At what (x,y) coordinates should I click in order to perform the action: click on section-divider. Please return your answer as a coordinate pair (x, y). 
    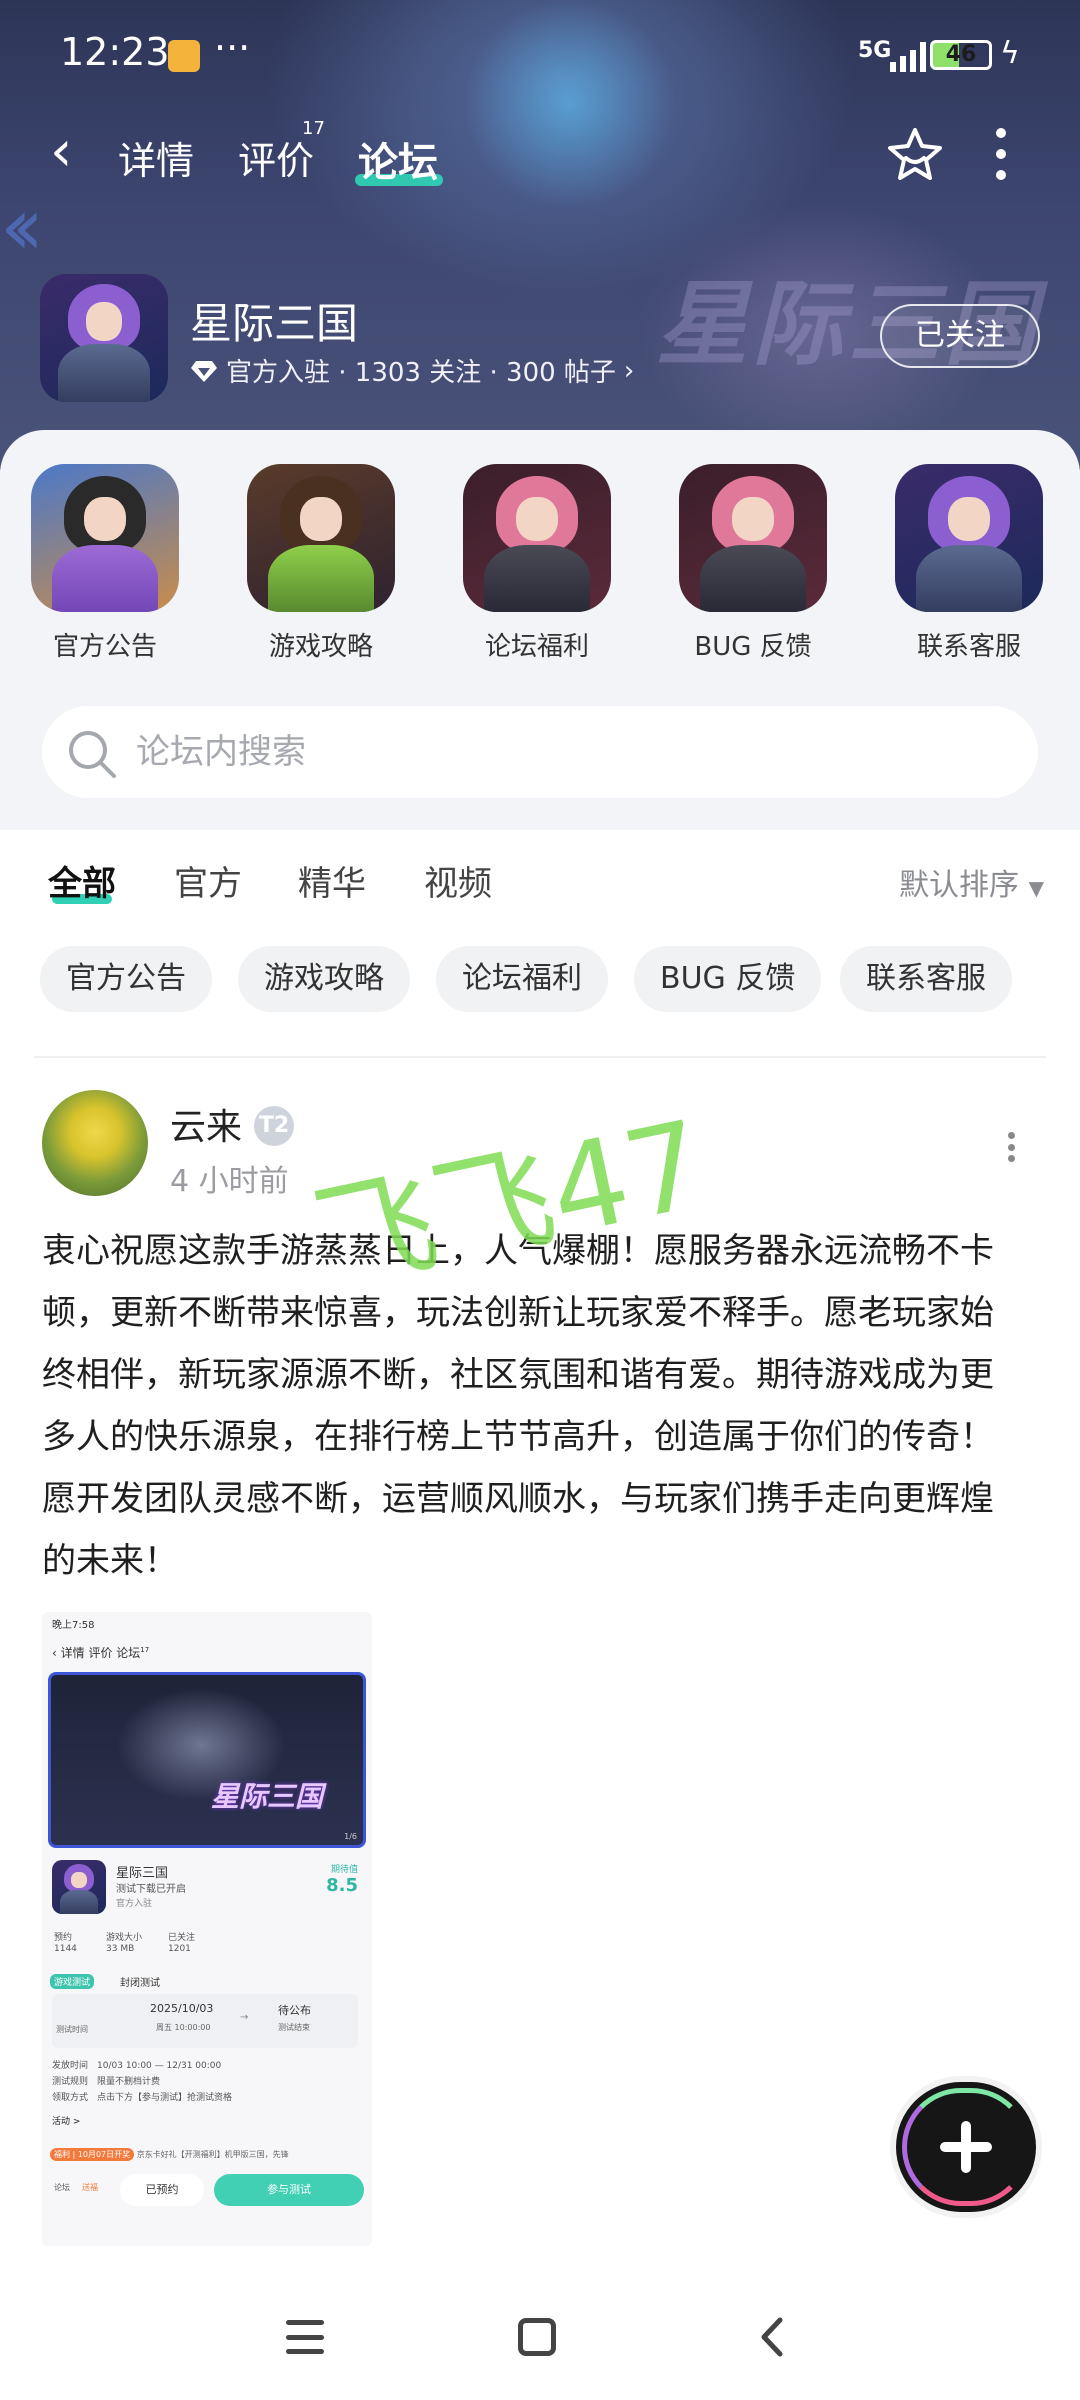
    Looking at the image, I should click on (540, 1057).